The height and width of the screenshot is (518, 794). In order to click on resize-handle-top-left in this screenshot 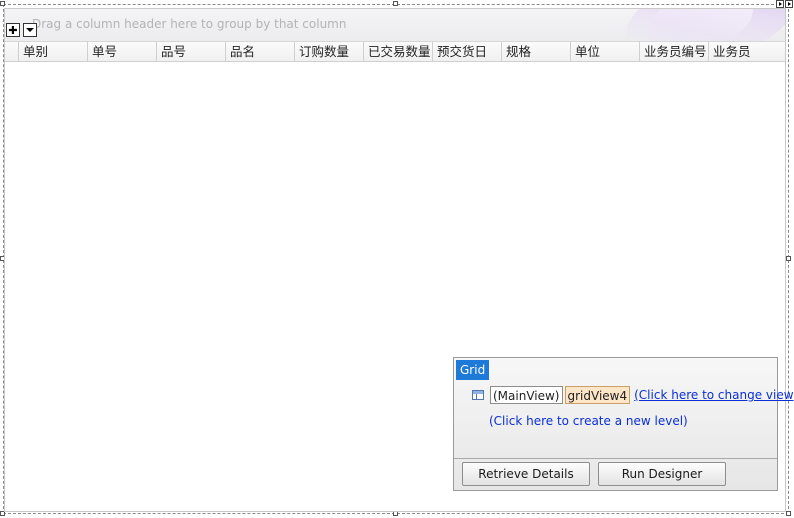, I will do `click(2, 3)`.